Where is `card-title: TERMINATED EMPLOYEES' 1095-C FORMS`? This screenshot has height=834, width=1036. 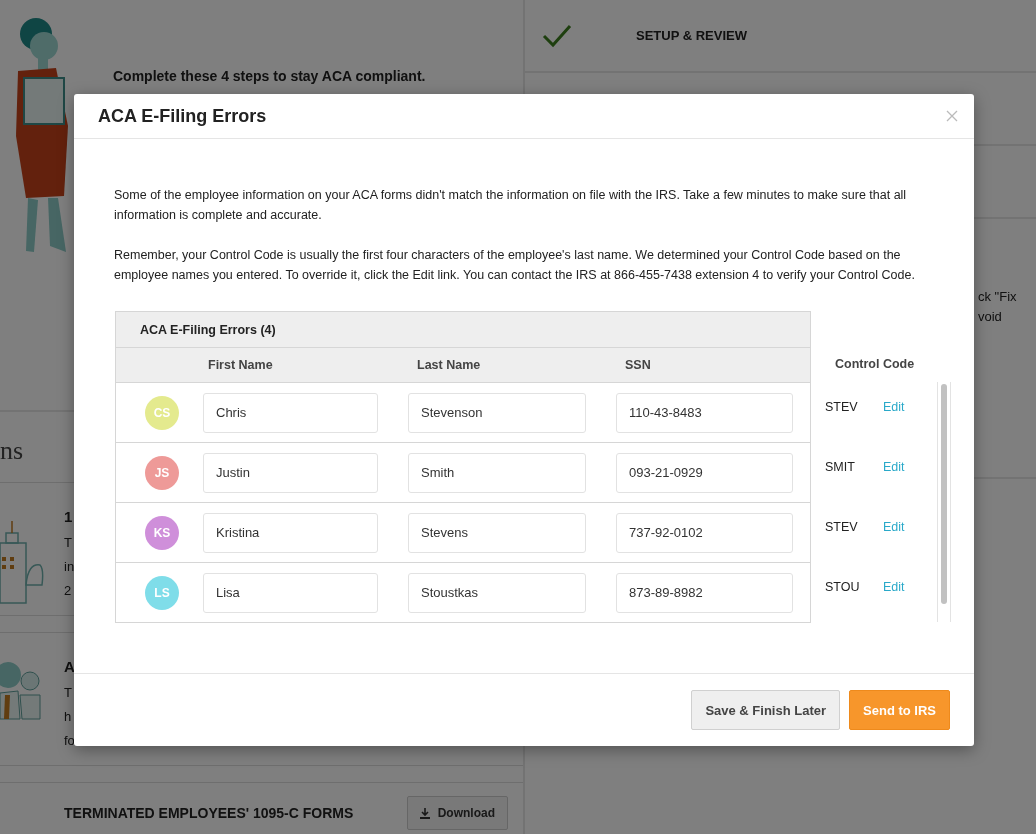
card-title: TERMINATED EMPLOYEES' 1095-C FORMS is located at coordinates (209, 813).